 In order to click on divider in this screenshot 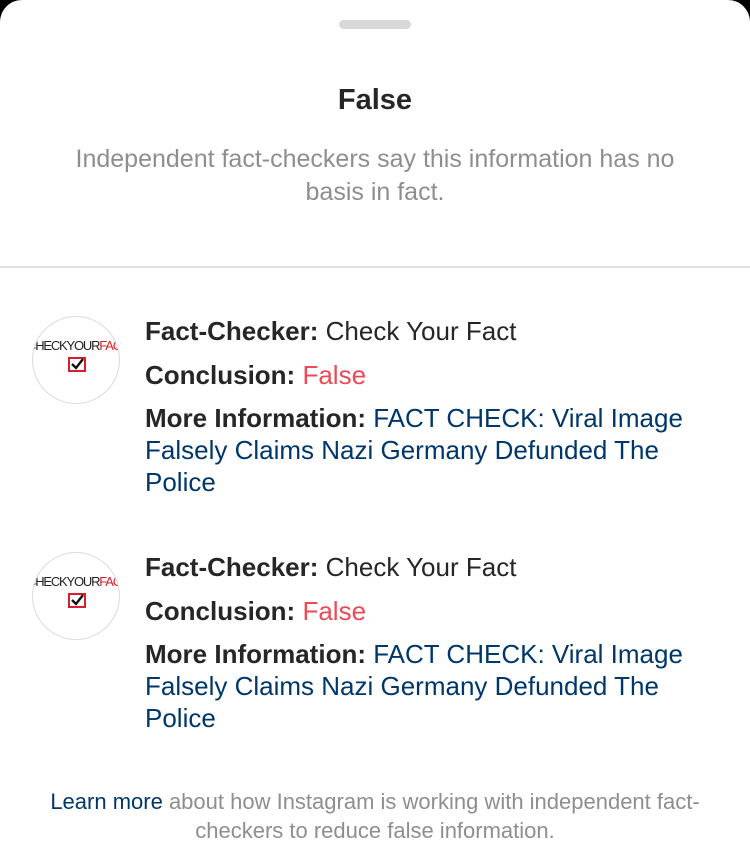, I will do `click(375, 267)`.